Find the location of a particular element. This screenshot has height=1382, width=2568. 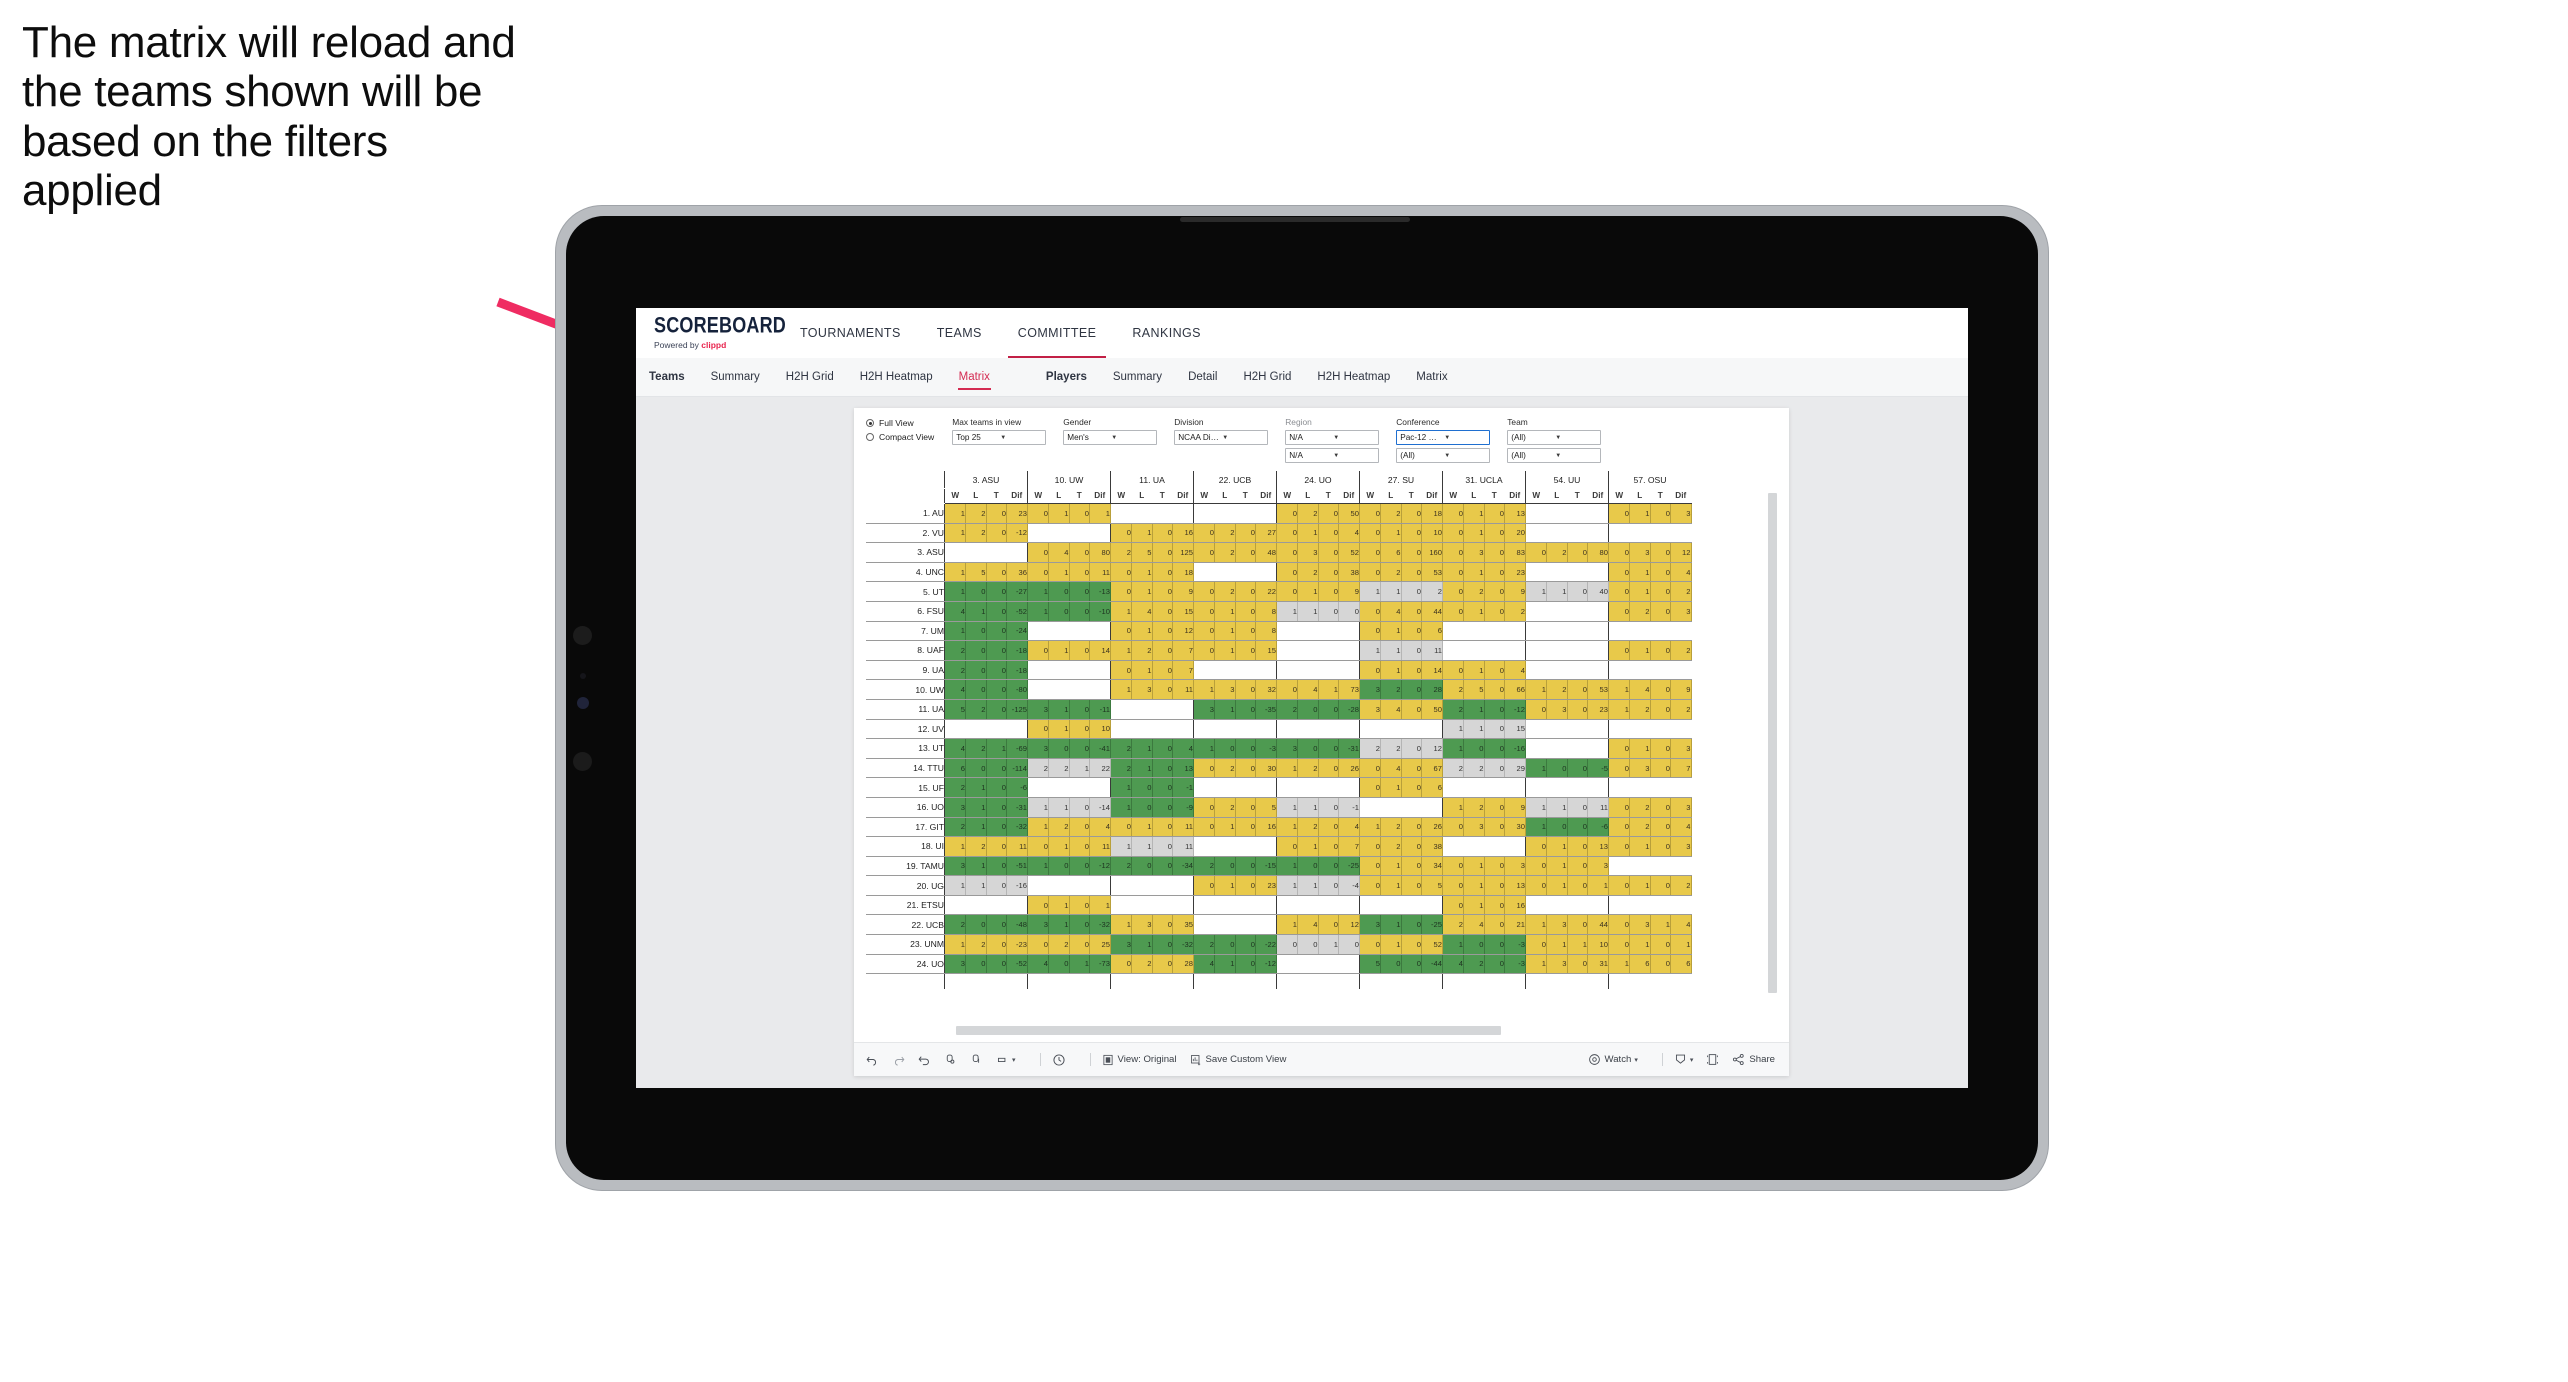

filter-select-team: (All) ▼ is located at coordinates (1554, 437).